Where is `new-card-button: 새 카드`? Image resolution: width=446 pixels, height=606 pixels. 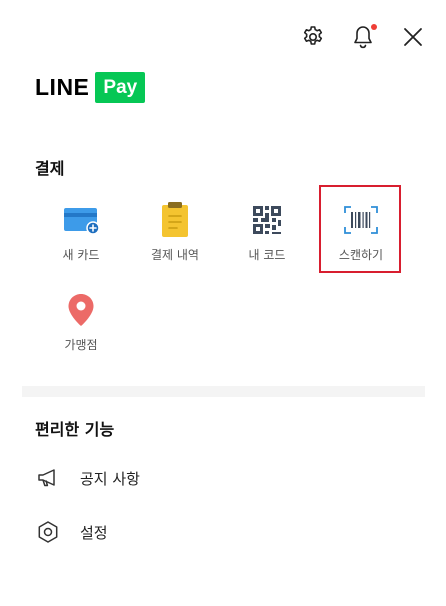
new-card-button: 새 카드 is located at coordinates (81, 227).